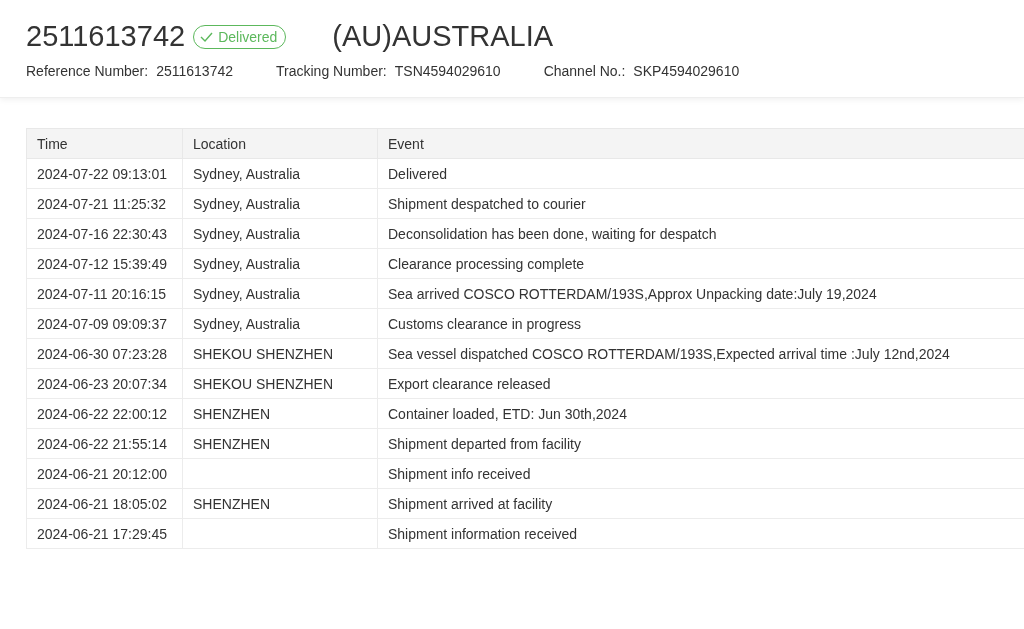  I want to click on time-cell: 2024-06-21 17:29:45, so click(104, 533).